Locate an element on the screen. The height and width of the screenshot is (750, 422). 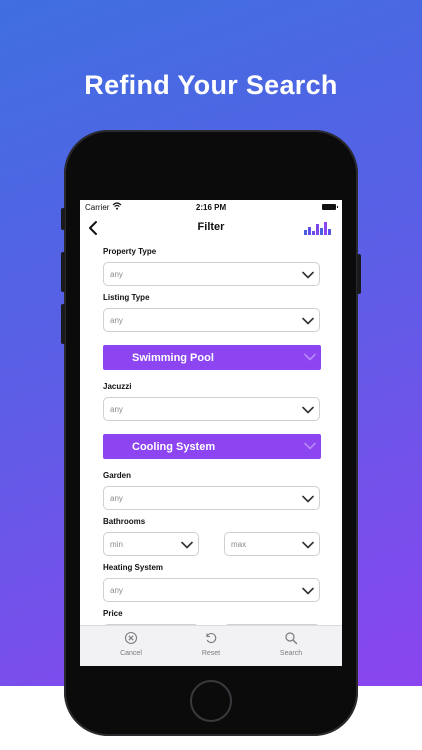
bottom-tab-bar: Cancel Reset Search is located at coordinates (211, 645).